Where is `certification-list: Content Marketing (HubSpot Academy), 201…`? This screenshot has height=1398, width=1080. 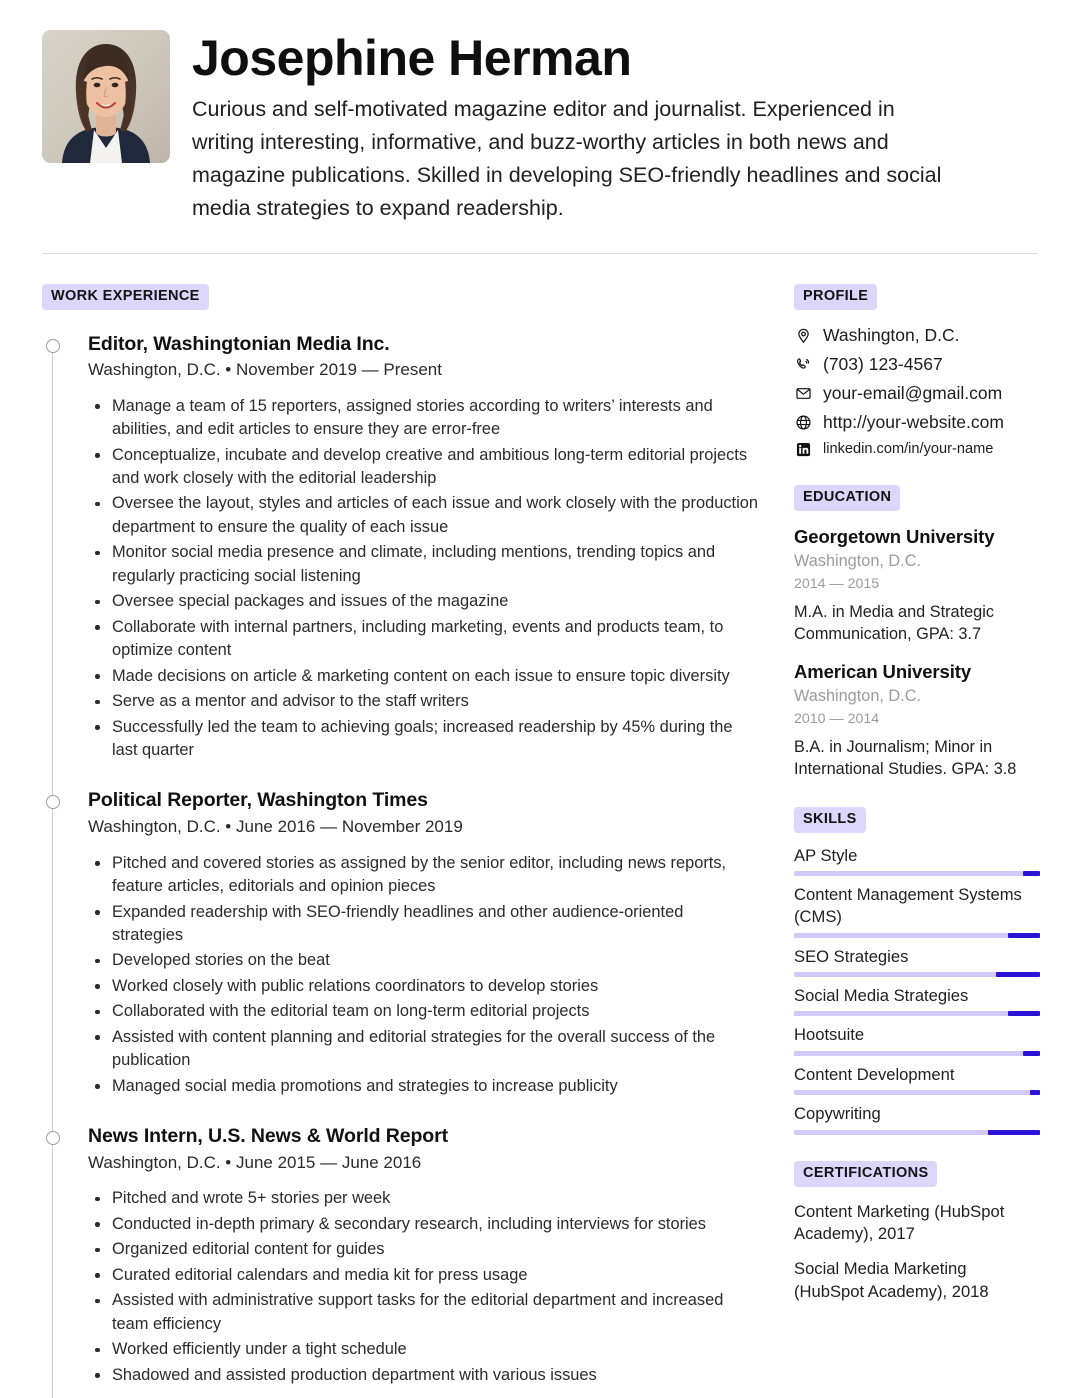 certification-list: Content Marketing (HubSpot Academy), 201… is located at coordinates (917, 1253).